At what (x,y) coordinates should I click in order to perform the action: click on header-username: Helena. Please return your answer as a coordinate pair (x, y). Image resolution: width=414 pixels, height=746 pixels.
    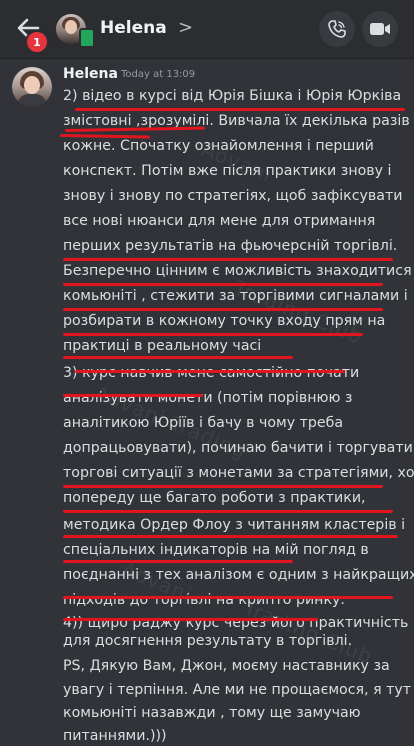
    Looking at the image, I should click on (133, 28).